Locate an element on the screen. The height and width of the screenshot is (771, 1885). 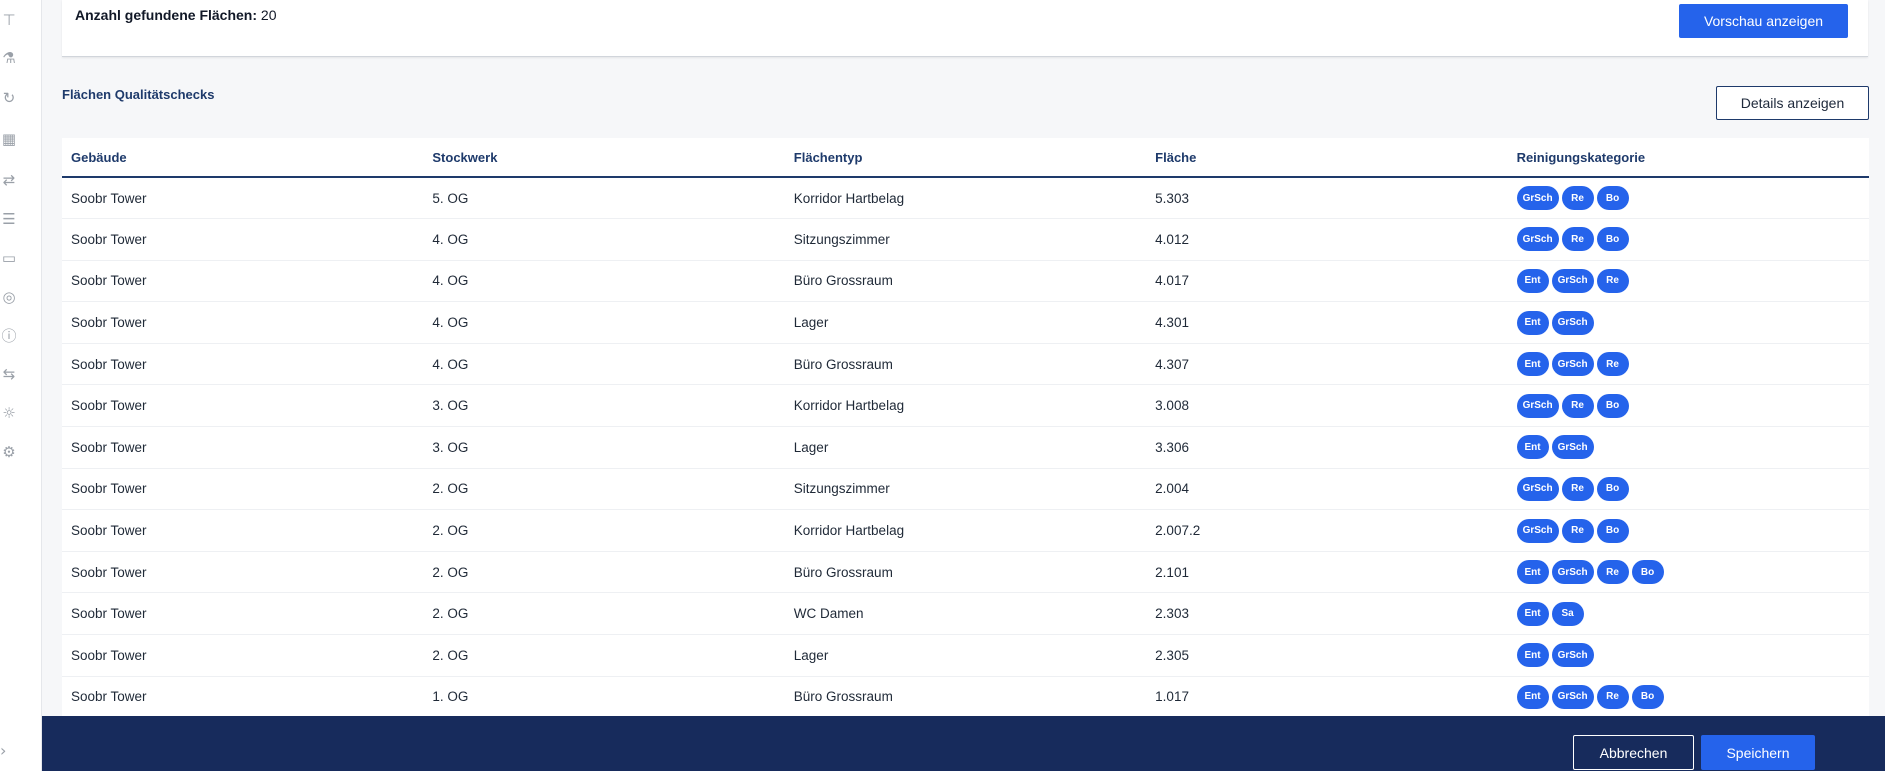
found-areas-label: Anzahl gefundene Flächen: is located at coordinates (166, 15).